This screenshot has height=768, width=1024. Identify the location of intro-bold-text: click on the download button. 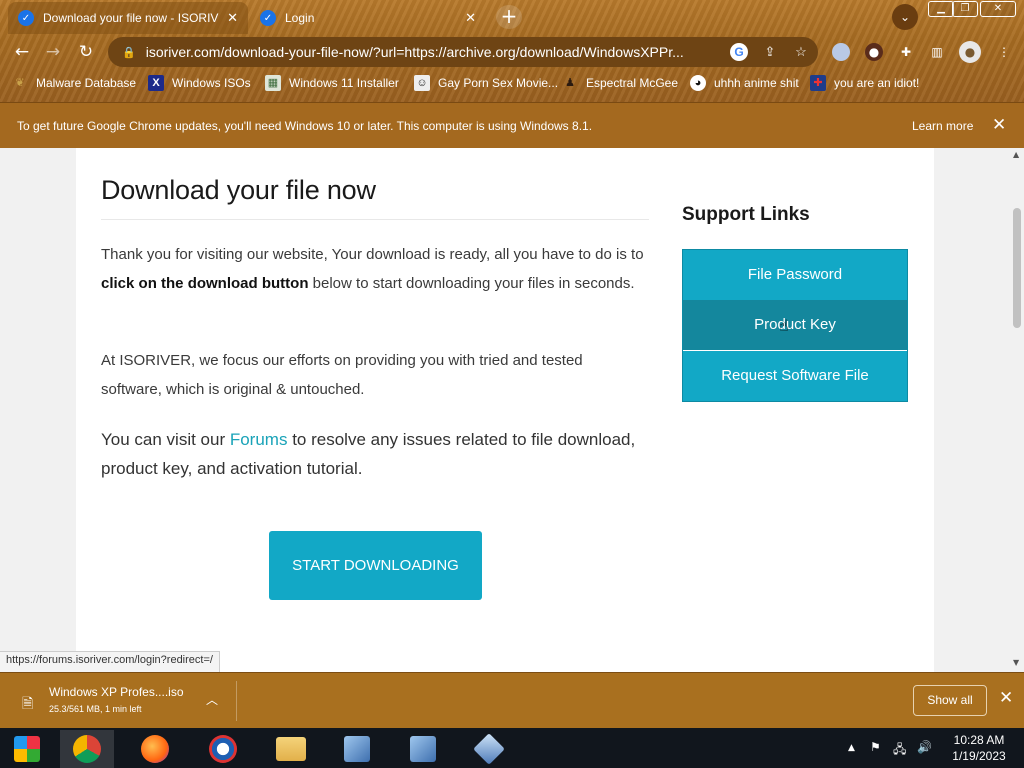
(205, 283).